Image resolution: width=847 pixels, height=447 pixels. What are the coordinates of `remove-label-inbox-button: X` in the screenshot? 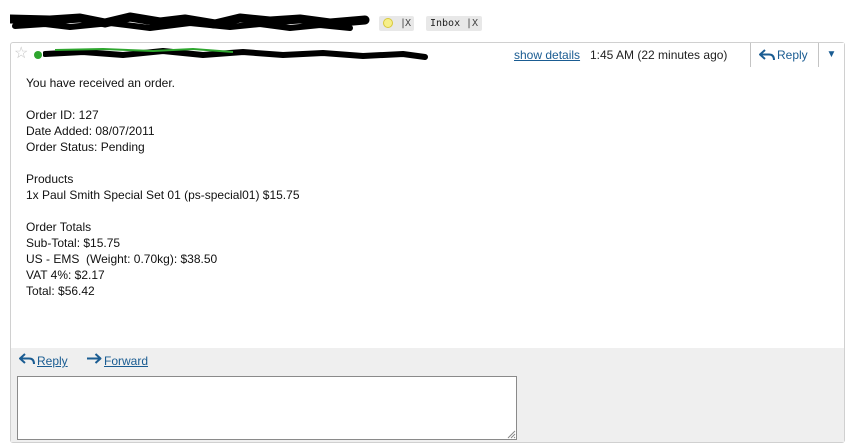 It's located at (475, 23).